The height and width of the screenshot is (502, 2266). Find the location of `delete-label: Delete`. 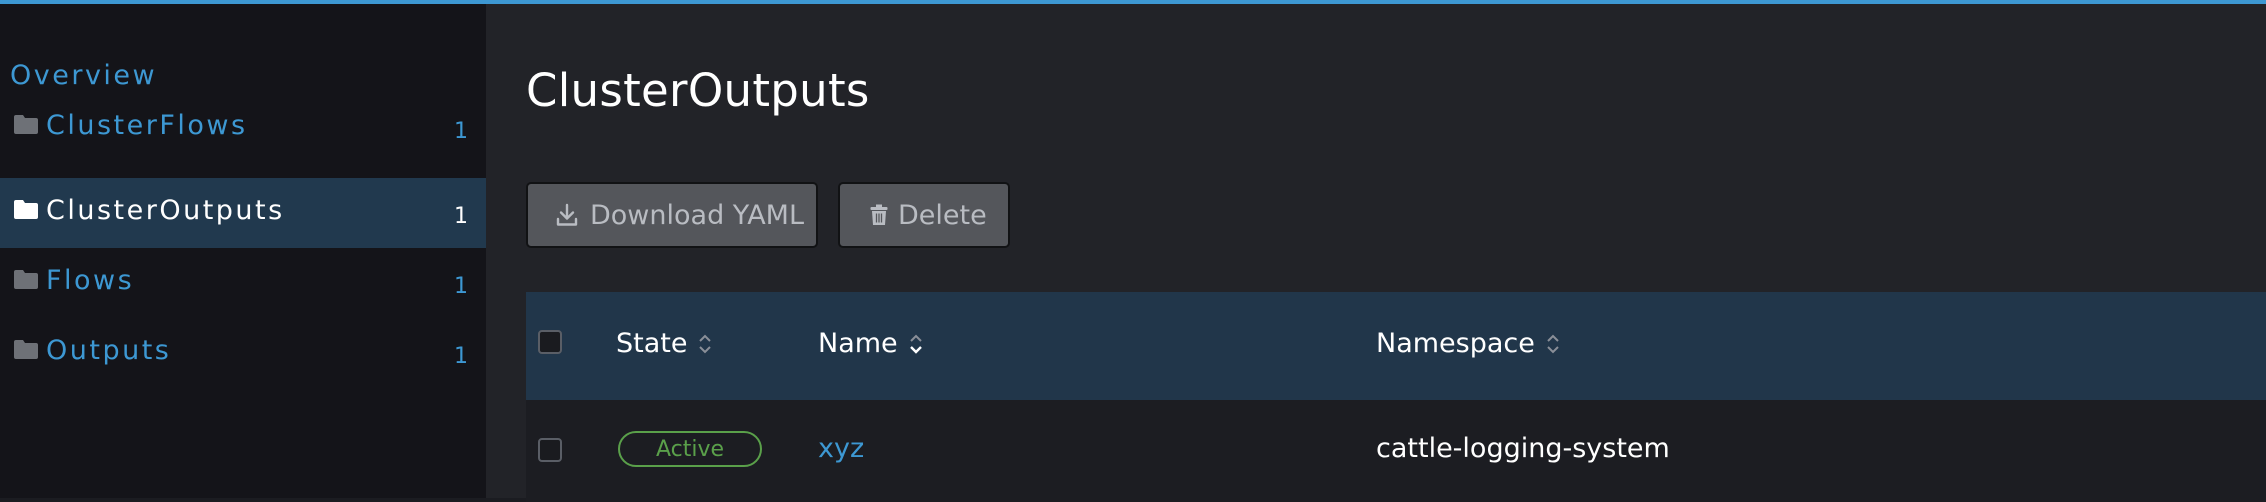

delete-label: Delete is located at coordinates (942, 215).